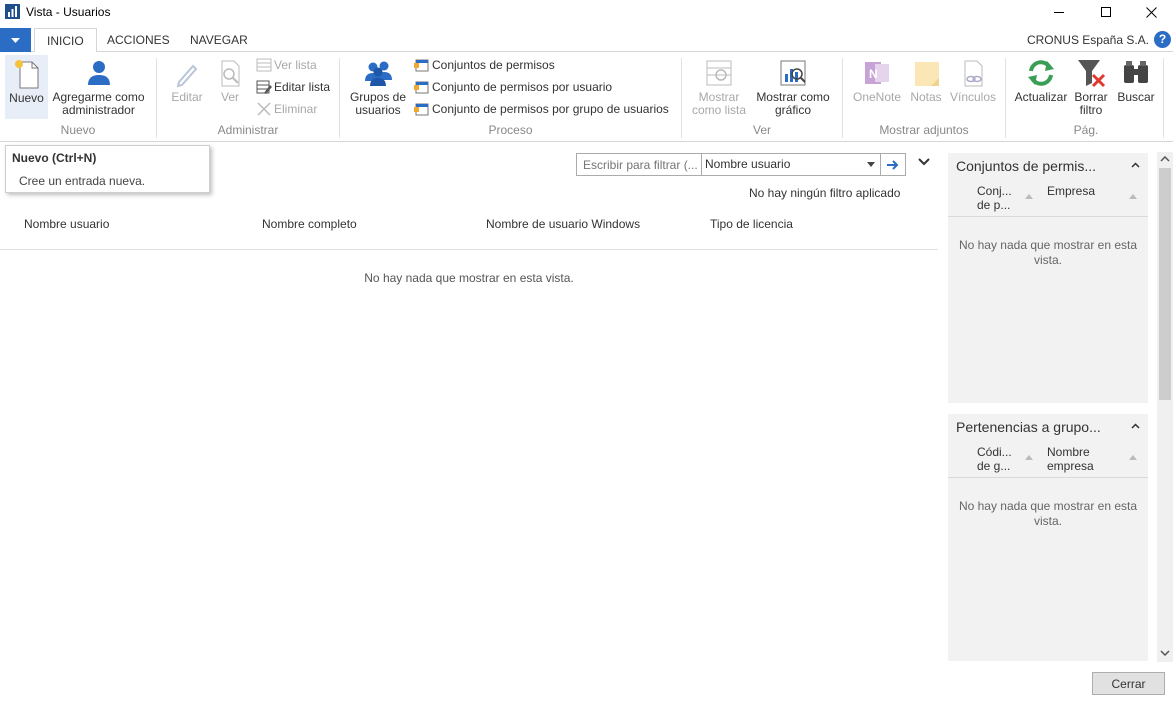 The width and height of the screenshot is (1173, 701). Describe the element at coordinates (65, 40) in the screenshot. I see `tab-inicio: INICIO` at that location.